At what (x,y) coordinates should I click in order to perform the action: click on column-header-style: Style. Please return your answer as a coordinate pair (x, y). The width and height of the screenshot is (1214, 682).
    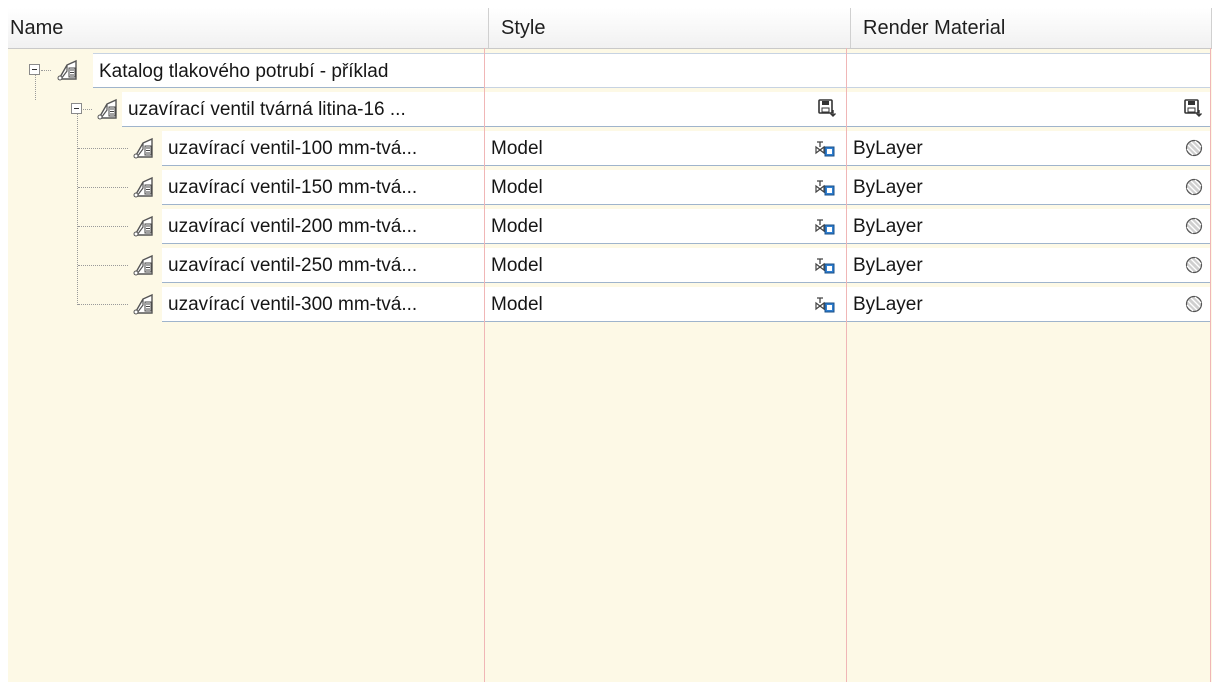
    Looking at the image, I should click on (672, 28).